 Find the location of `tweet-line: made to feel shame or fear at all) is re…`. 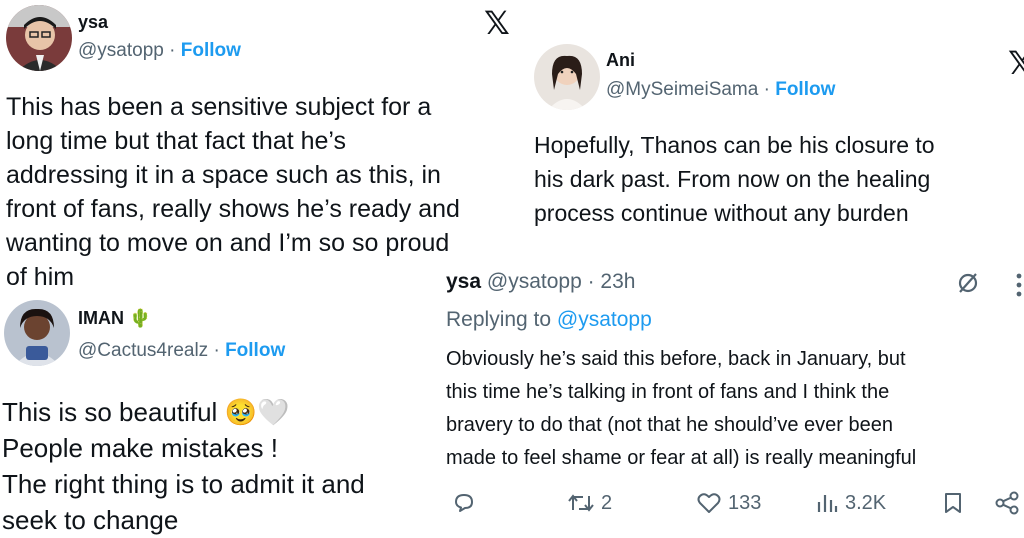

tweet-line: made to feel shame or fear at all) is re… is located at coordinates (681, 458).